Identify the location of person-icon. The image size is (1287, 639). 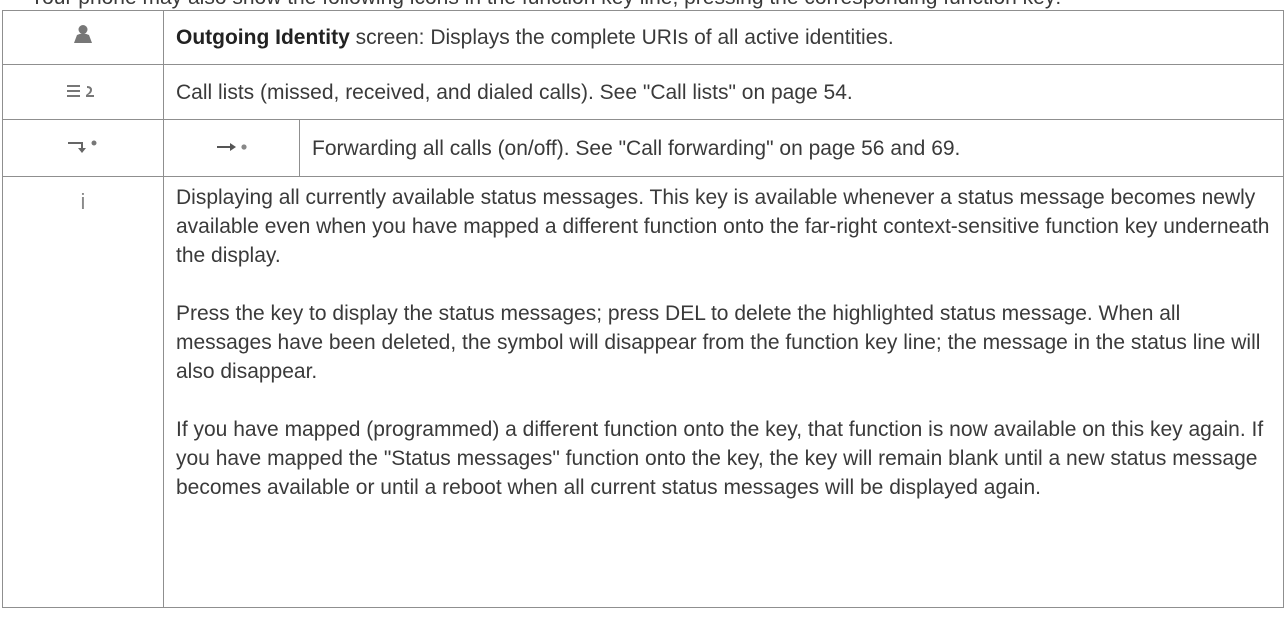
(83, 37).